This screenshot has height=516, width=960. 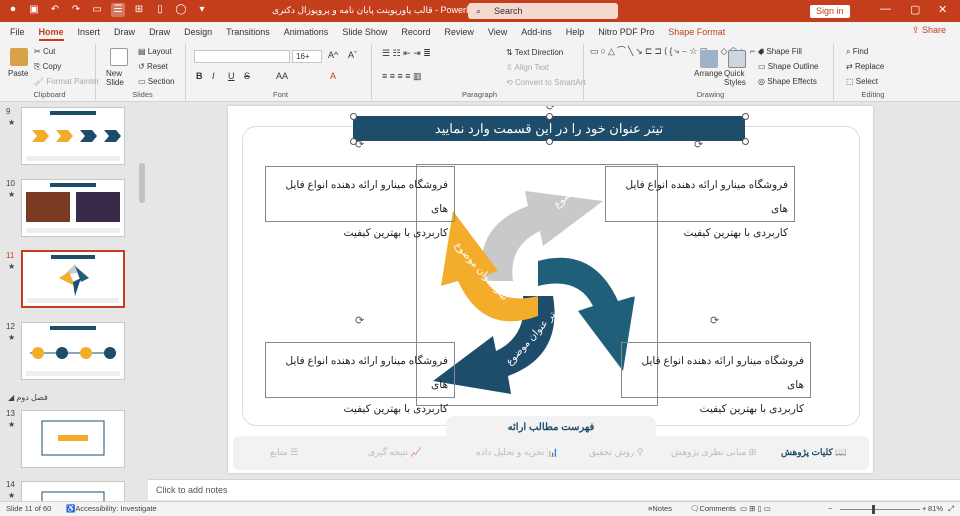 What do you see at coordinates (517, 452) in the screenshot?
I see `toc-item-analysis: 📊 تجزیه و تحلیل داده` at bounding box center [517, 452].